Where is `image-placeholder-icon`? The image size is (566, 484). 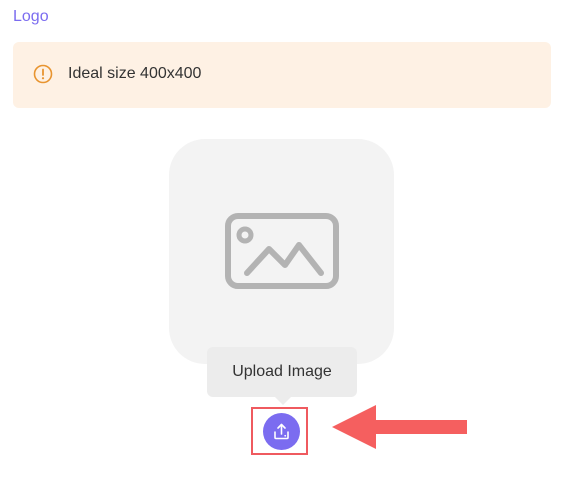
image-placeholder-icon is located at coordinates (282, 251).